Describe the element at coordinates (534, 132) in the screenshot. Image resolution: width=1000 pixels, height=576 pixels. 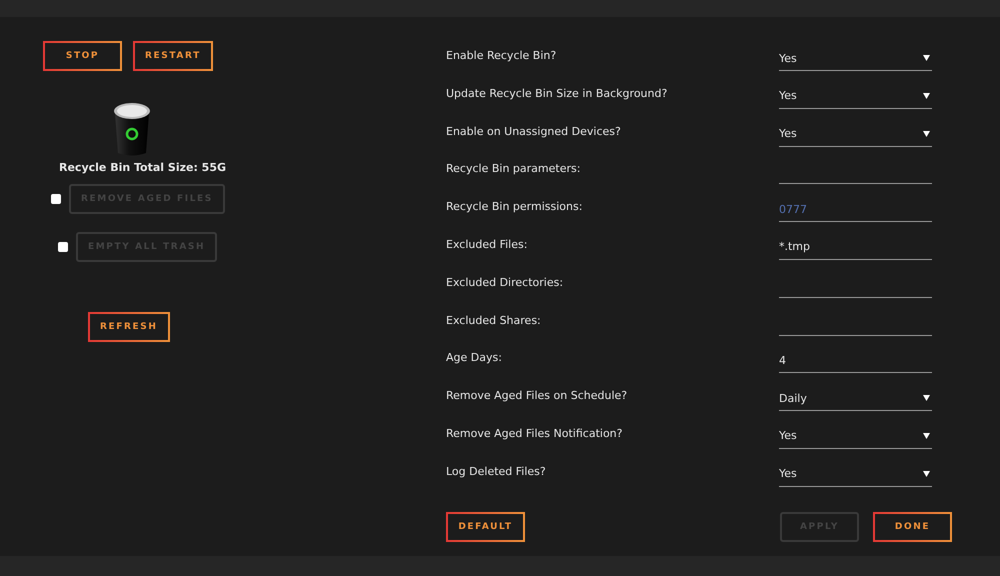
I see `setting-label: Enable on Unassigned Devices?` at that location.